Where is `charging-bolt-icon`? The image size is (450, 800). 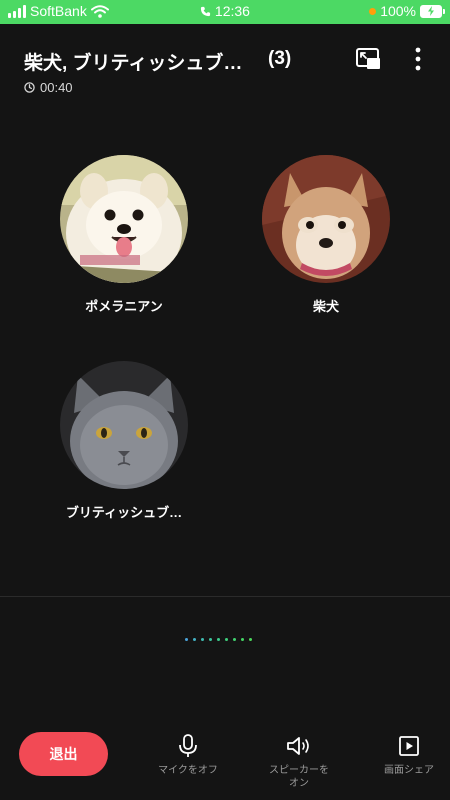
charging-bolt-icon is located at coordinates (431, 11).